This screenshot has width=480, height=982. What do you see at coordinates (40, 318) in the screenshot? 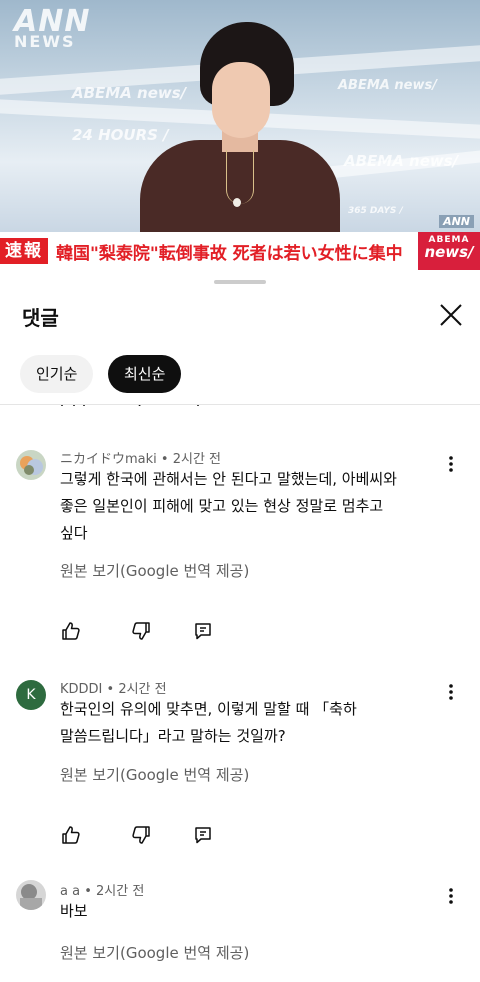
I see `sheet-title: 댓글` at bounding box center [40, 318].